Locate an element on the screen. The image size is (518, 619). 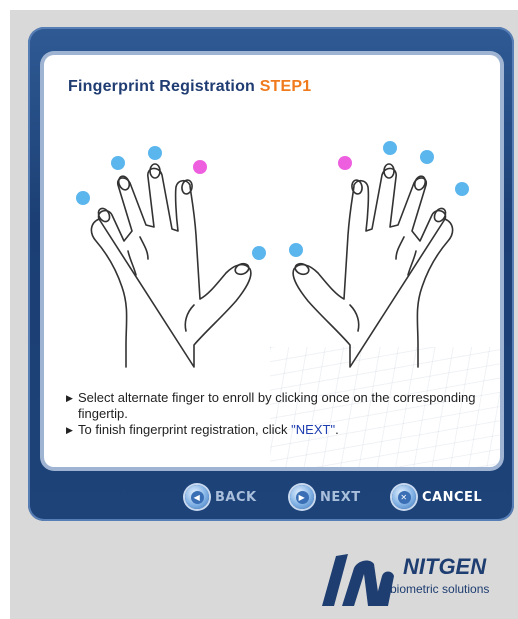
right-pinky-fingertip is located at coordinates (462, 189).